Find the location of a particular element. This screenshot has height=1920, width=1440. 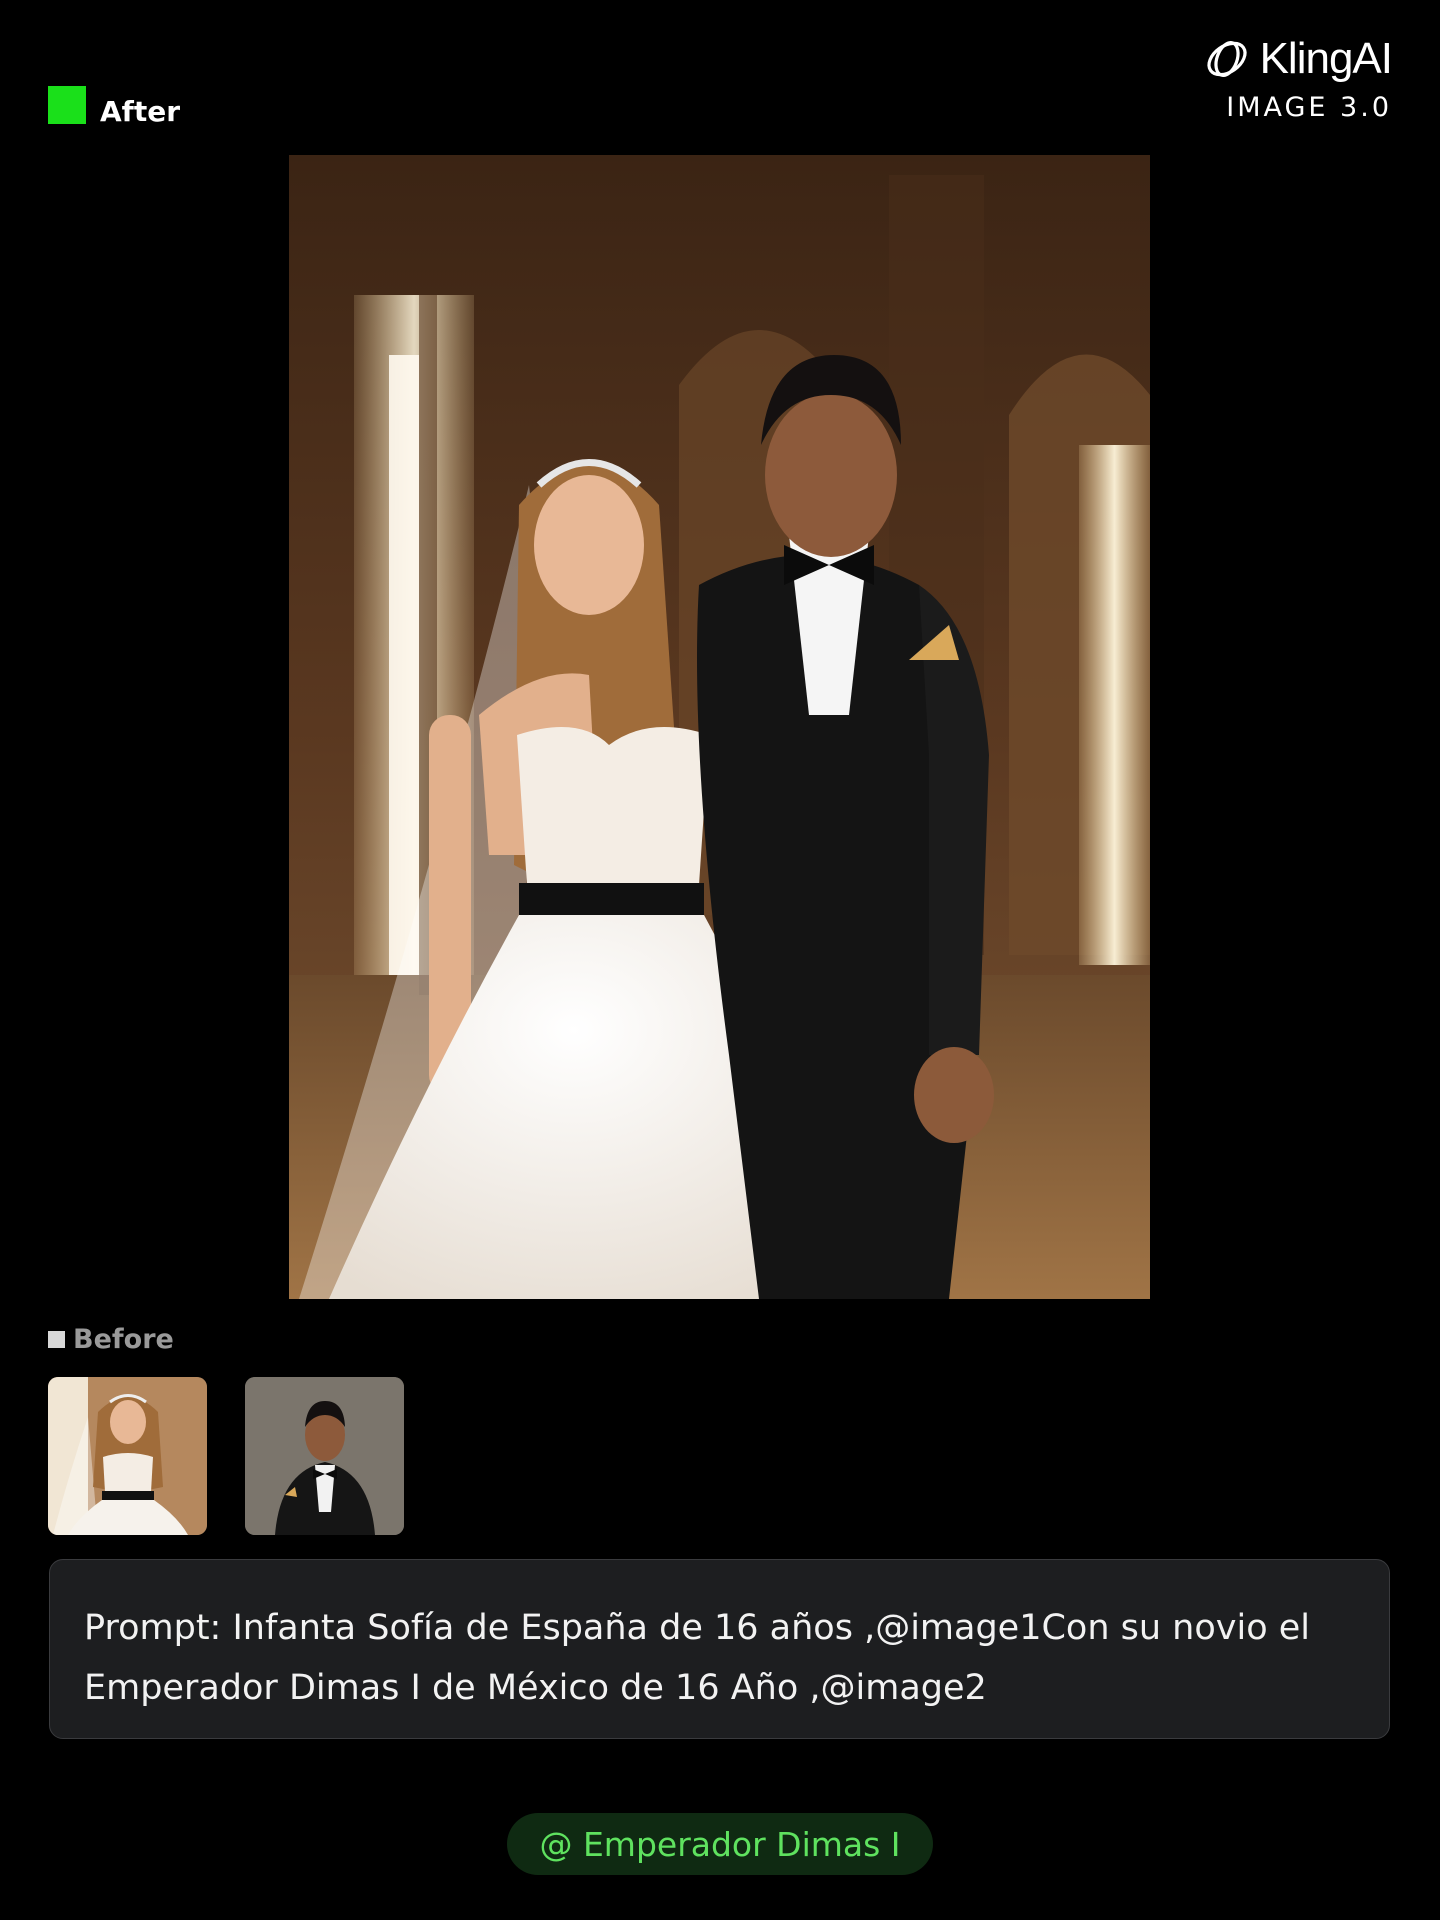

mention-label: @ Emperador Dimas I is located at coordinates (720, 1844).